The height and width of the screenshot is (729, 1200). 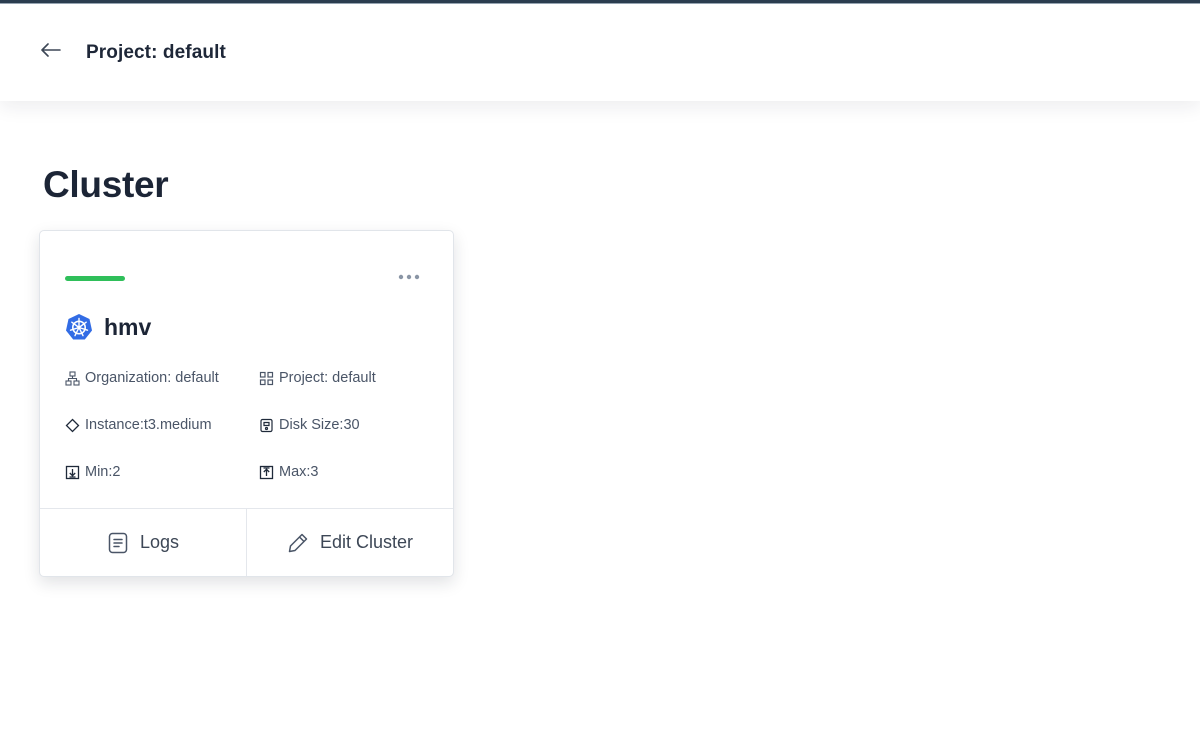 I want to click on pencil-icon, so click(x=298, y=543).